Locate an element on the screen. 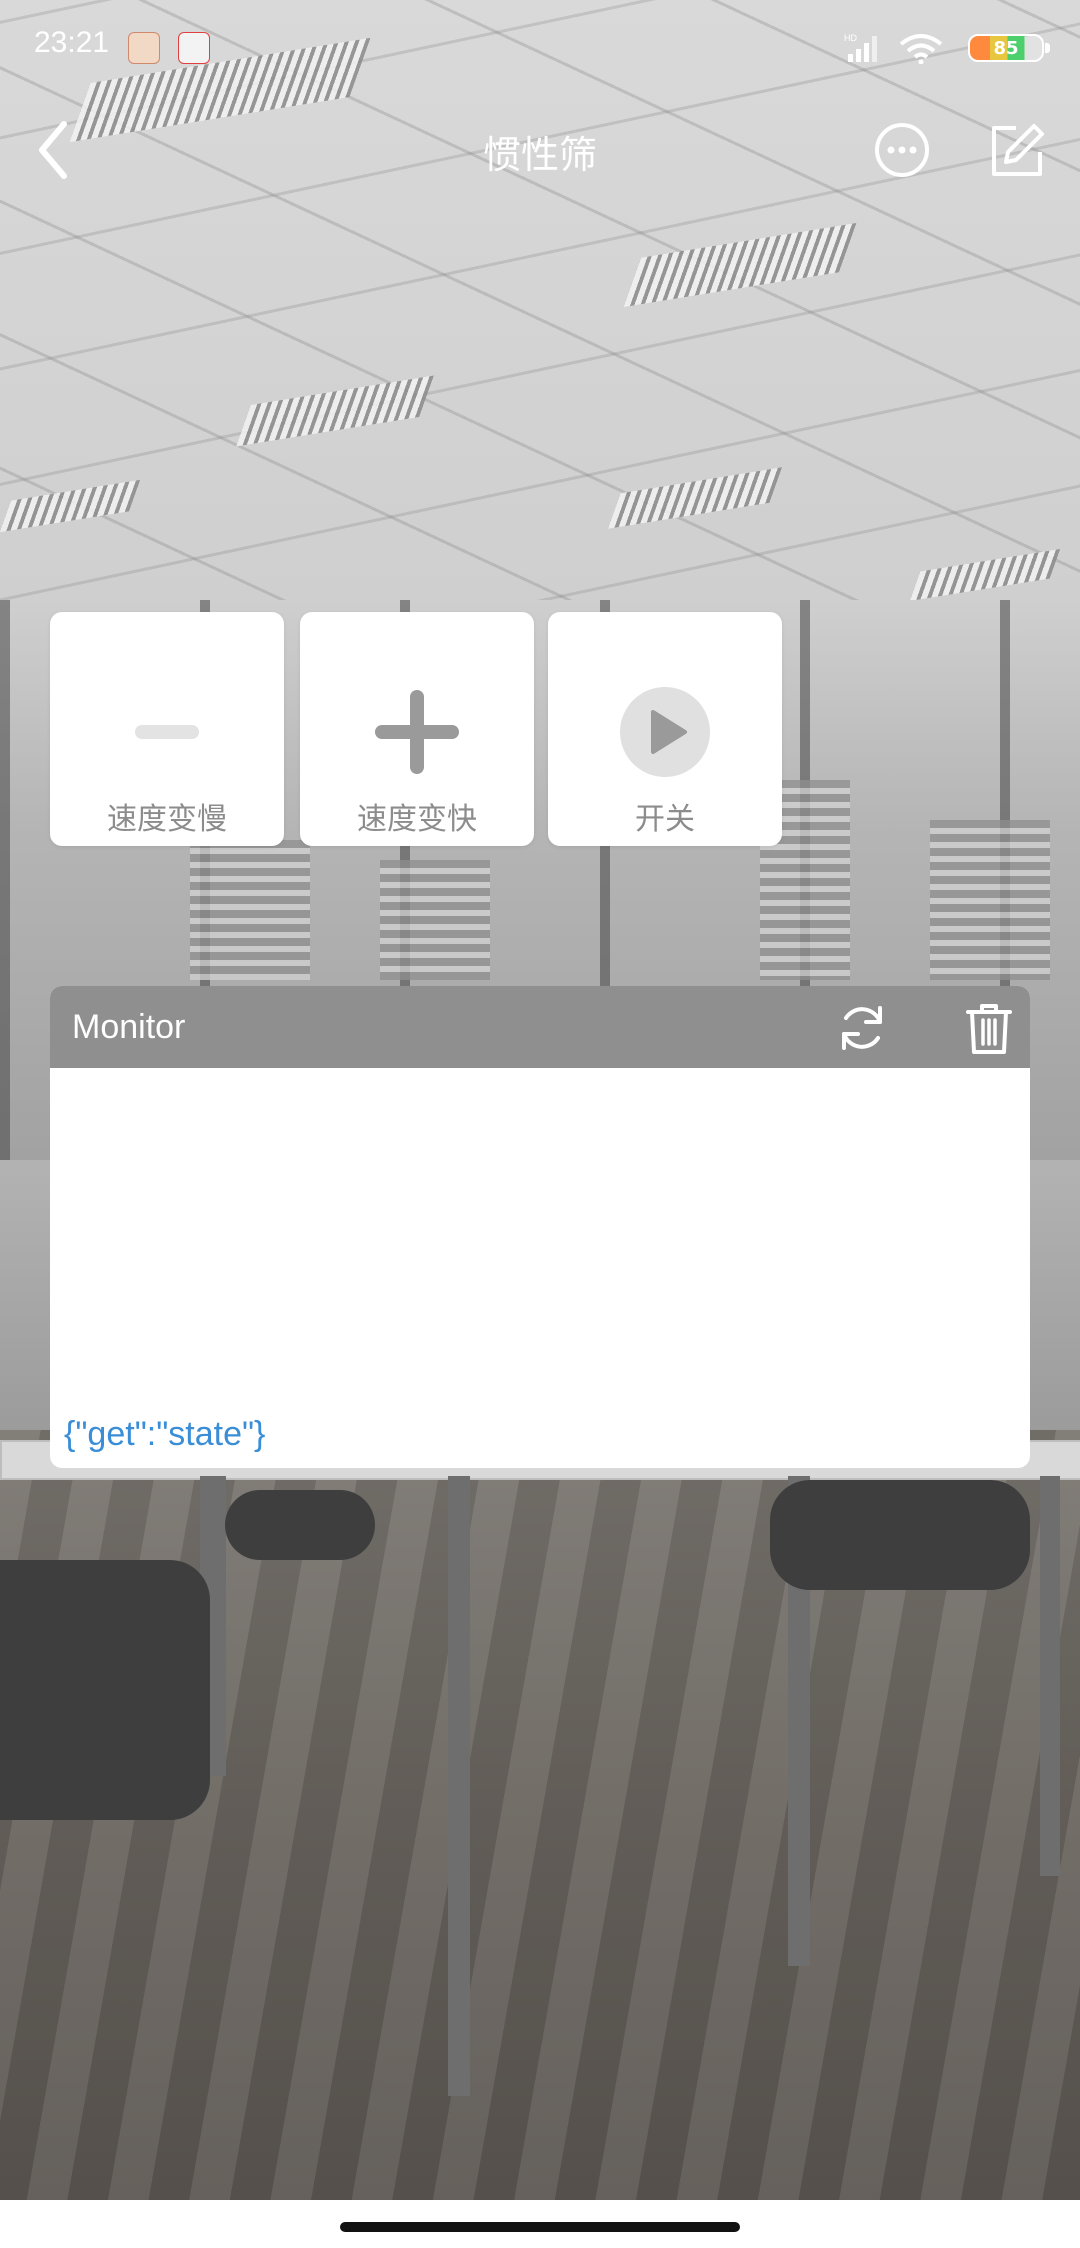  app-notification-icon is located at coordinates (144, 48).